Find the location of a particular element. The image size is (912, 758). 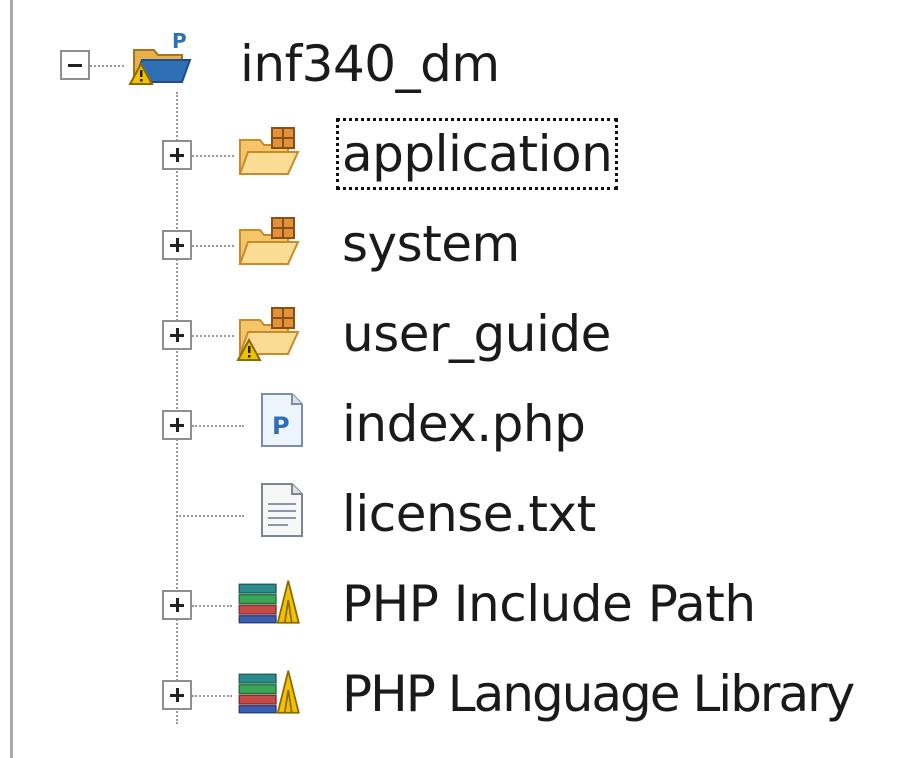

tree-item-label: PHP Include Path is located at coordinates (549, 604).